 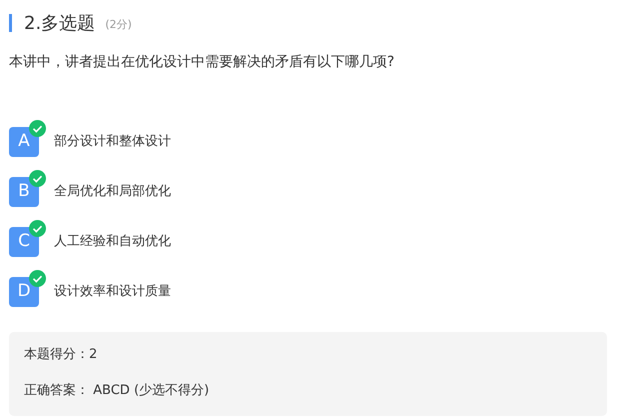 What do you see at coordinates (112, 192) in the screenshot?
I see `option-text: 全局优化和局部优化` at bounding box center [112, 192].